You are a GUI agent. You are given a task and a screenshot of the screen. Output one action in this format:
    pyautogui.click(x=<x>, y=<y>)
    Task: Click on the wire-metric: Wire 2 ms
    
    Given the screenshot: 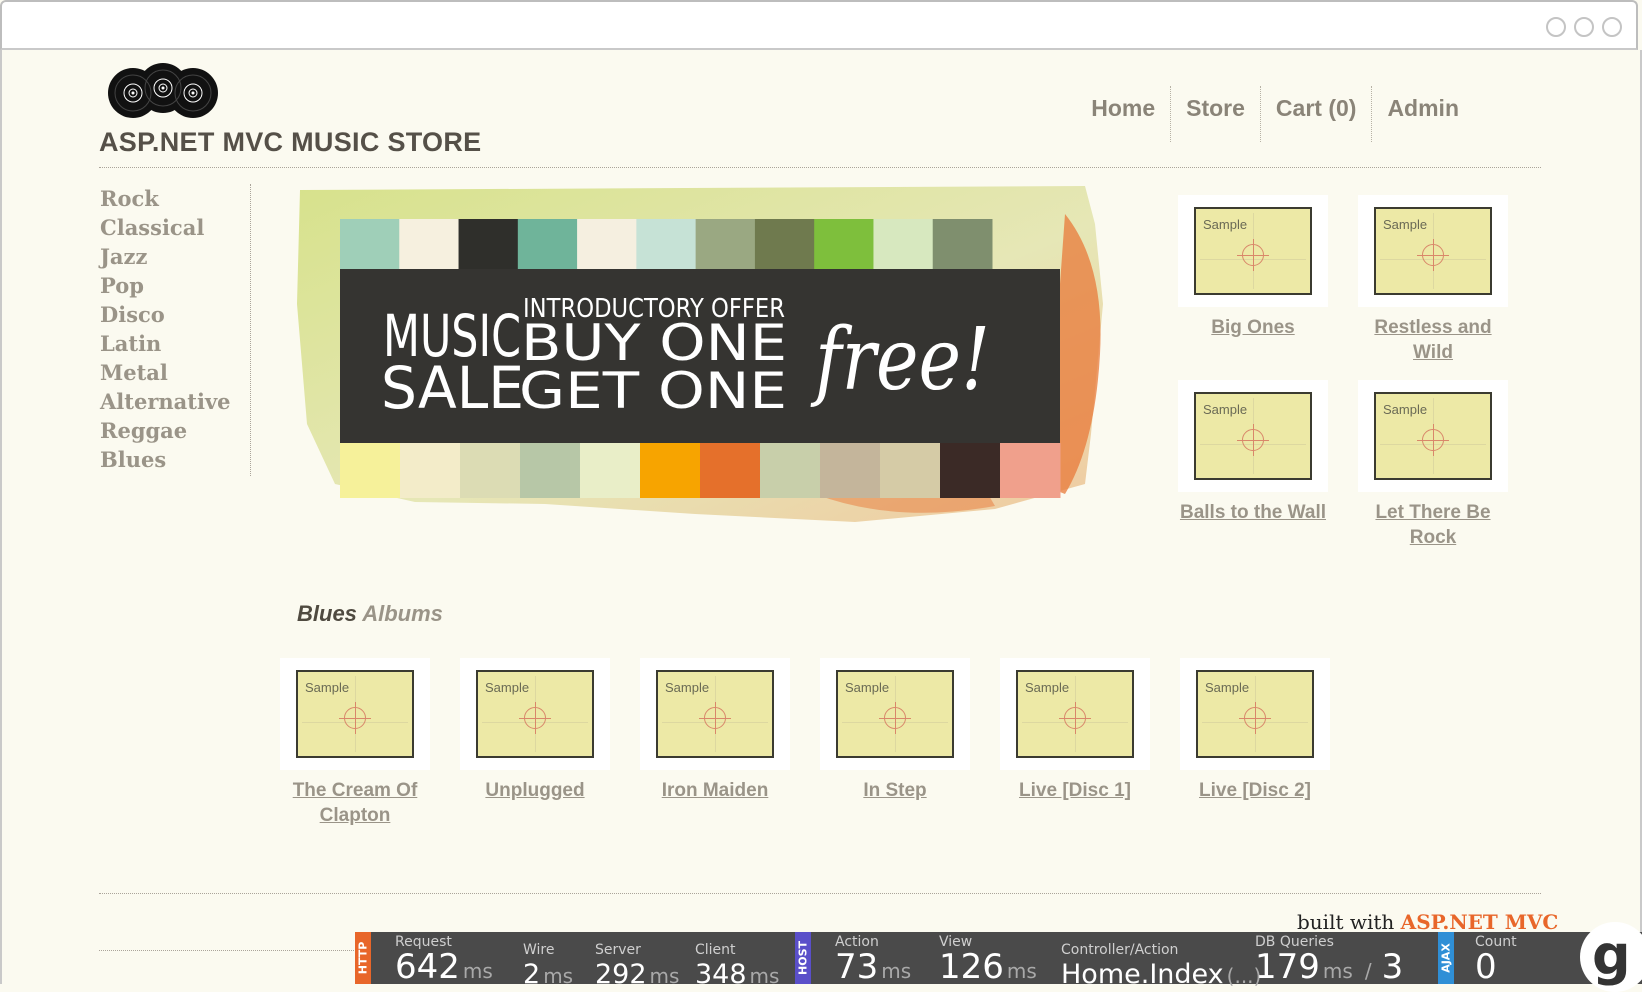 What is the action you would take?
    pyautogui.click(x=548, y=962)
    